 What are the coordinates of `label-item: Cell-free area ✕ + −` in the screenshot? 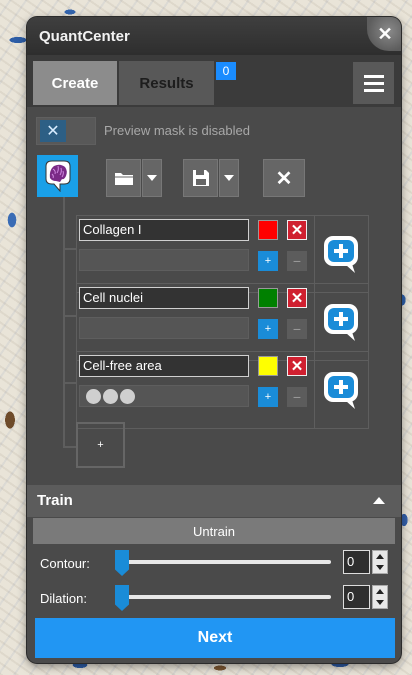 It's located at (222, 390).